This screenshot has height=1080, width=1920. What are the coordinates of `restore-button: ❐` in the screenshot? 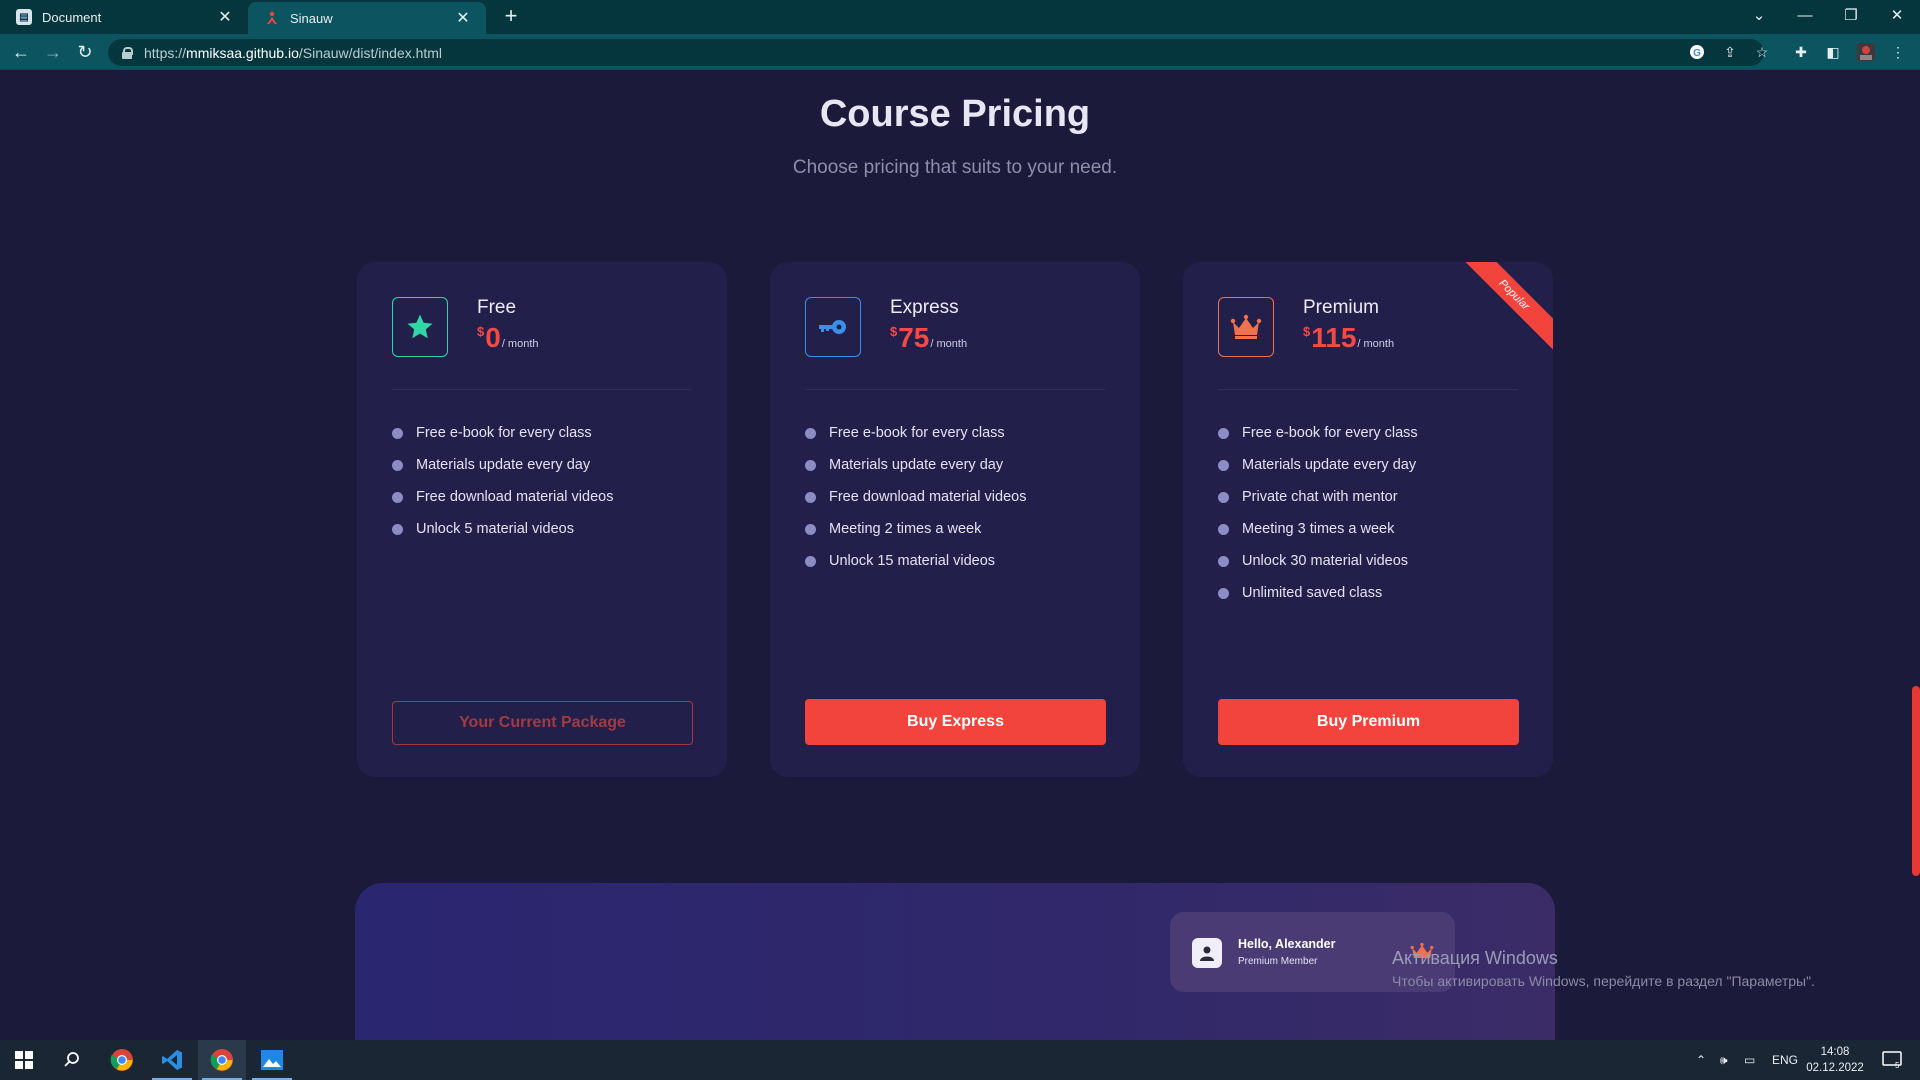 It's located at (1851, 15).